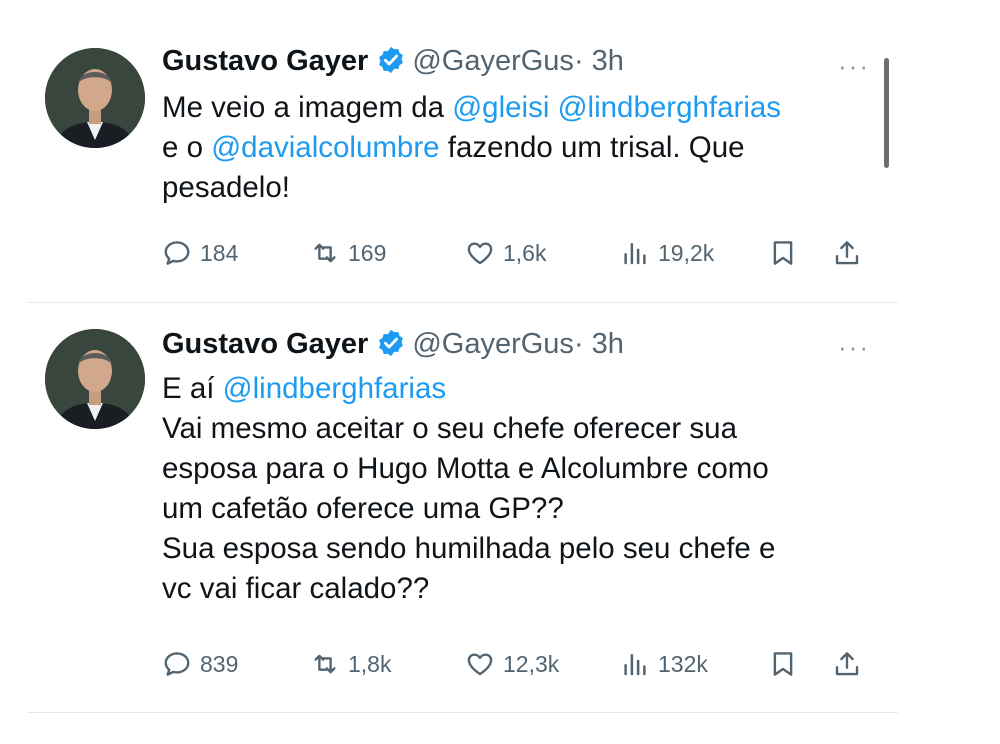  I want to click on action-bar: 184 169 1,6k 19,2k, so click(522, 253).